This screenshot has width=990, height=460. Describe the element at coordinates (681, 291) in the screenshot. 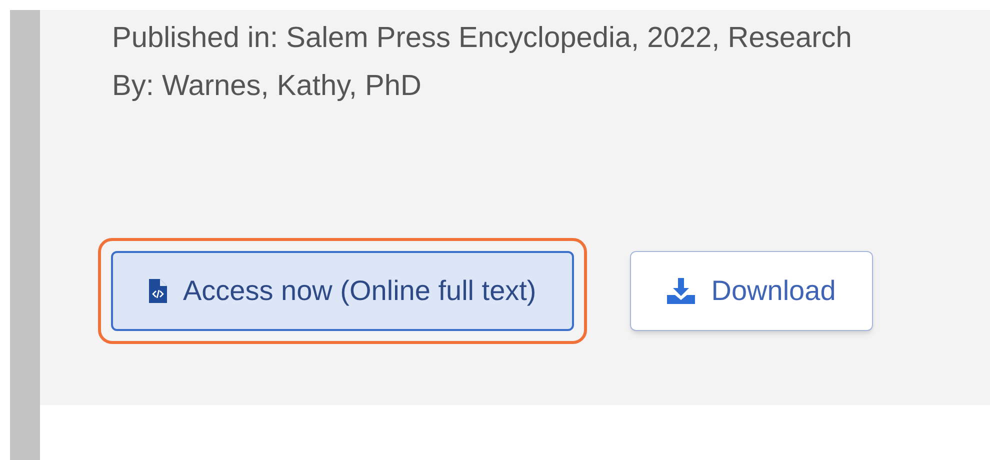

I see `download-icon` at that location.